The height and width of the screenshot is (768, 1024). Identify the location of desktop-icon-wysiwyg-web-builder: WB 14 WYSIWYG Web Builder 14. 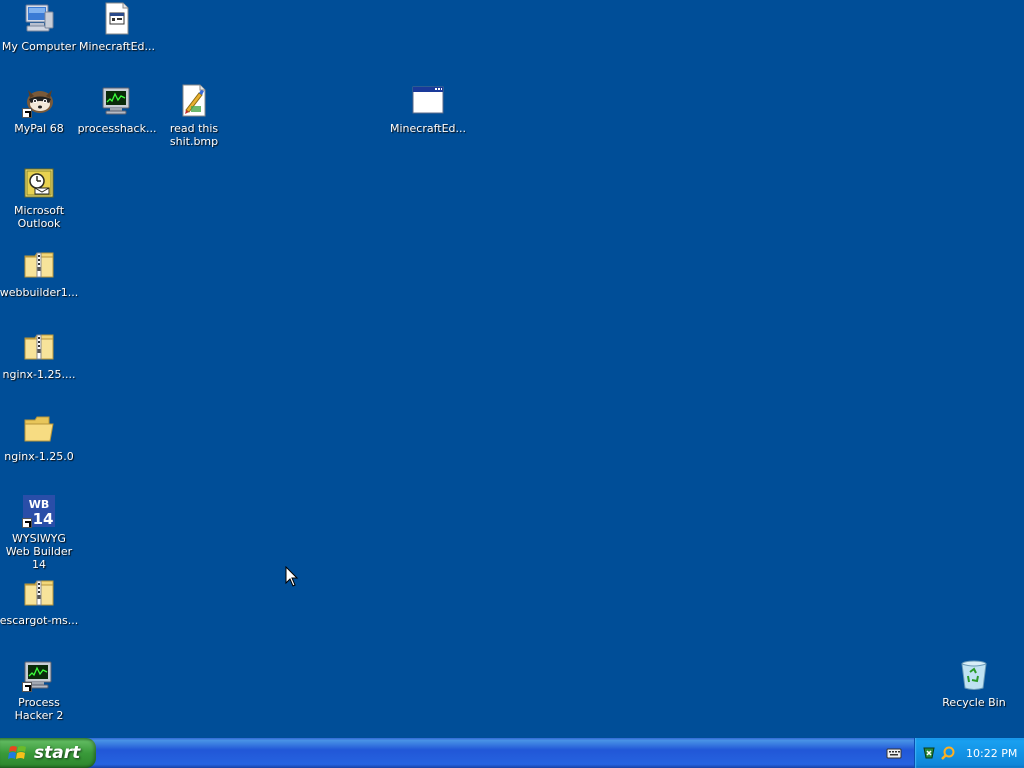
(39, 532).